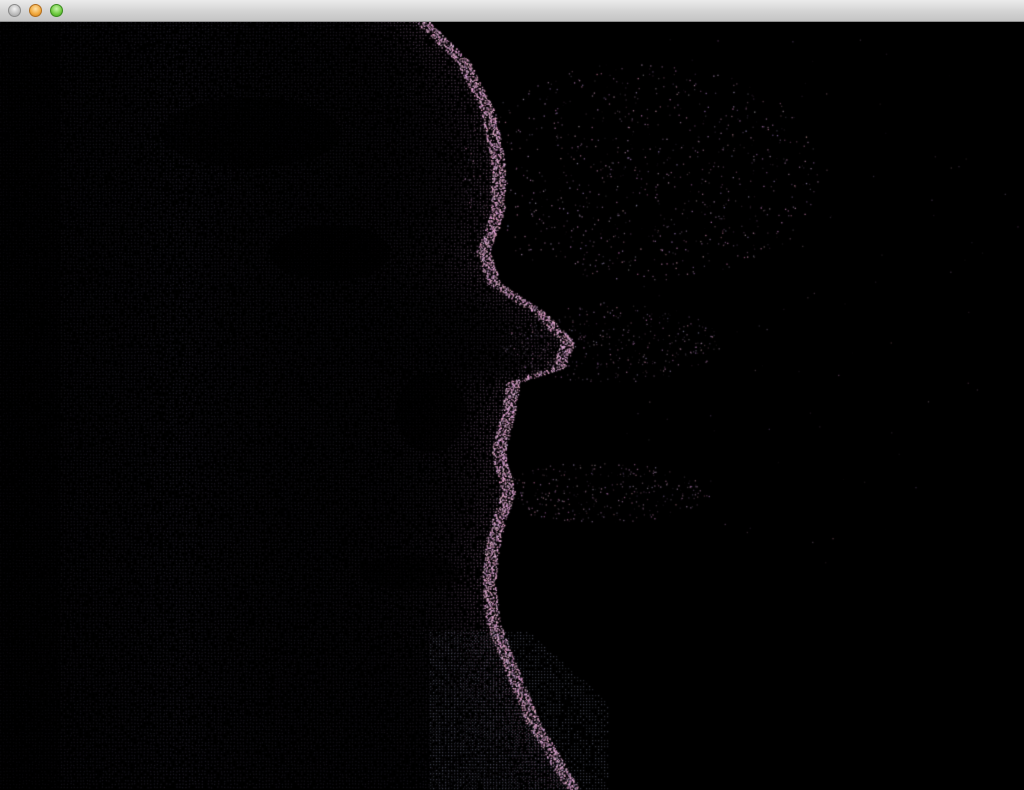  I want to click on title-bar, so click(512, 11).